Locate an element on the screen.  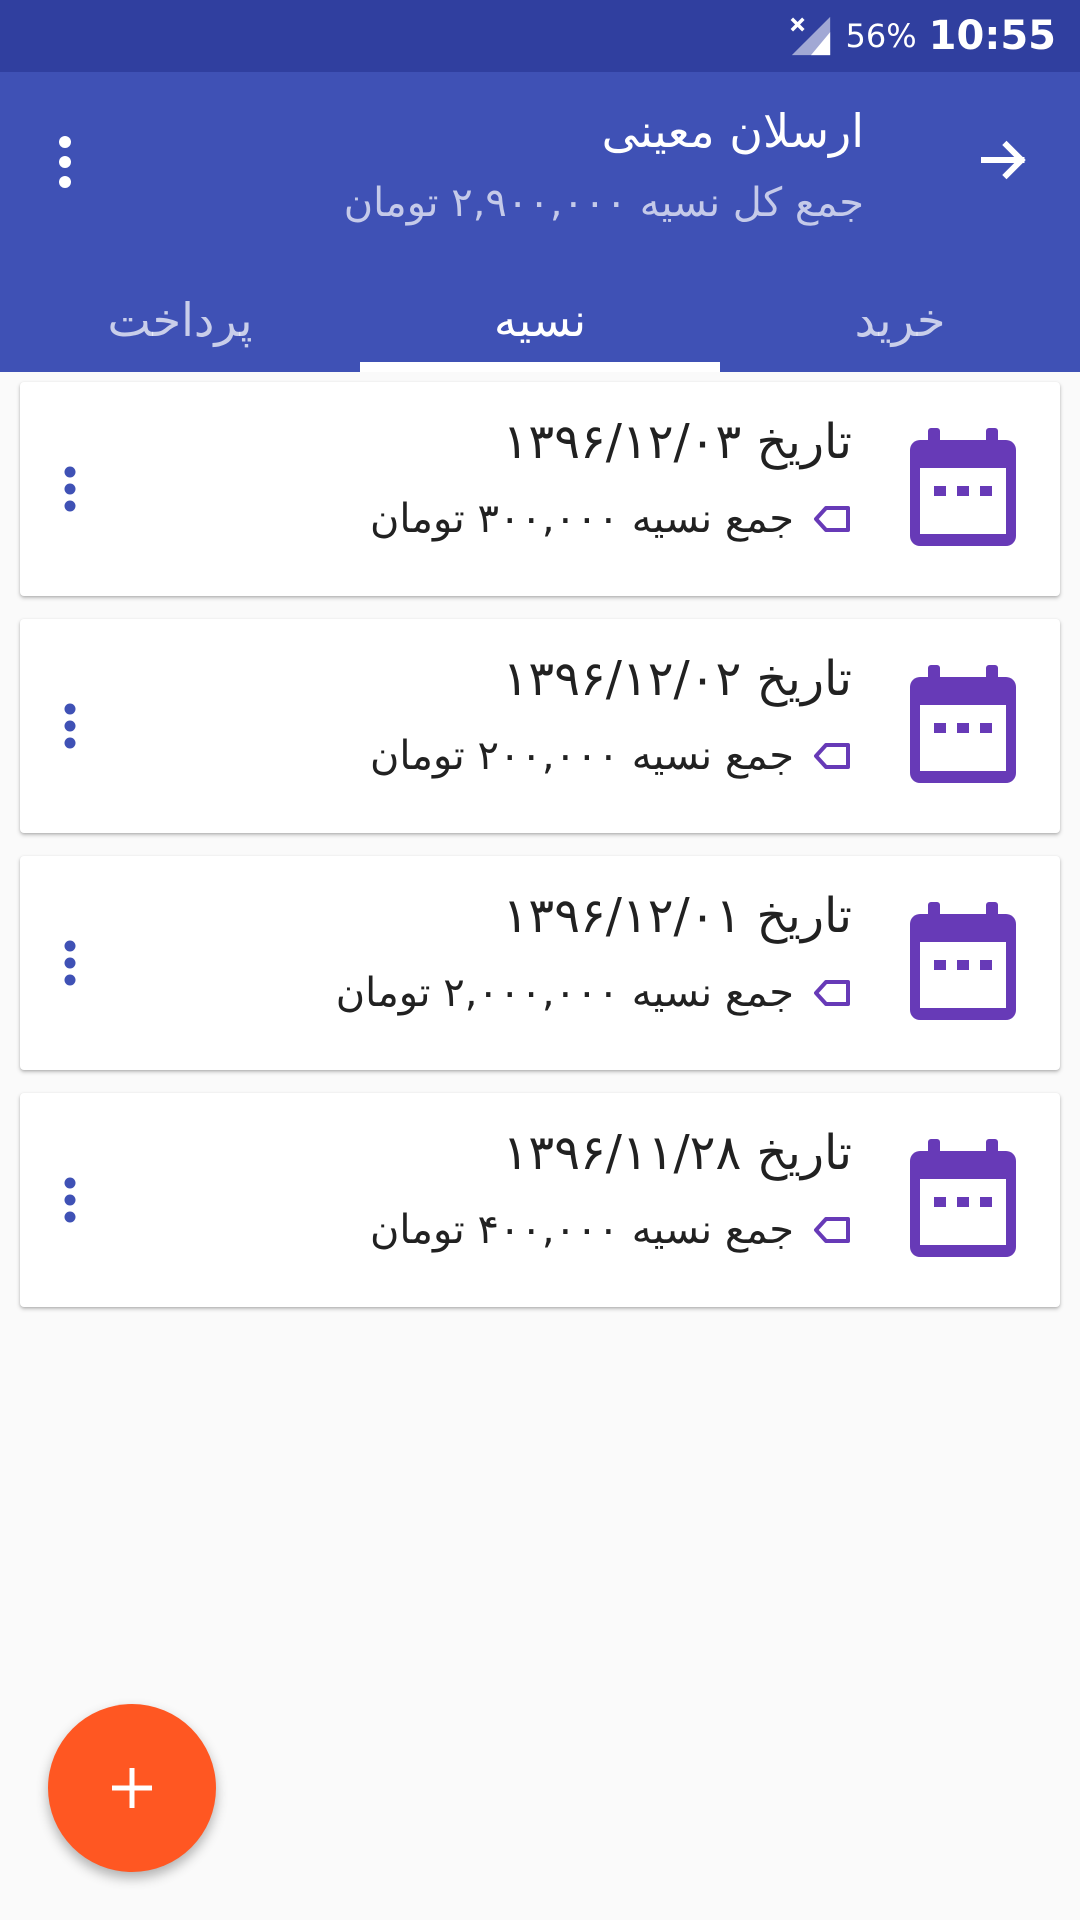
entry-sum-row: جمع نسیه ۲,۰۰۰,۰۰۰ تومان is located at coordinates (542, 993).